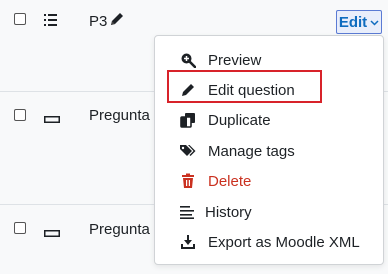 The image size is (388, 274). What do you see at coordinates (269, 60) in the screenshot?
I see `menu-item-preview: Preview` at bounding box center [269, 60].